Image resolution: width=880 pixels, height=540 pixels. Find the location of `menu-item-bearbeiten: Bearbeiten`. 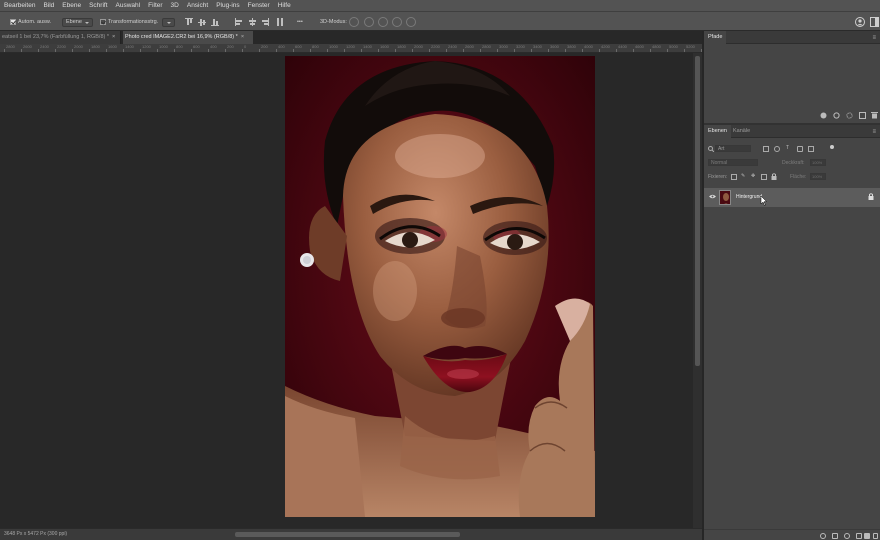

menu-item-bearbeiten: Bearbeiten is located at coordinates (19, 5).